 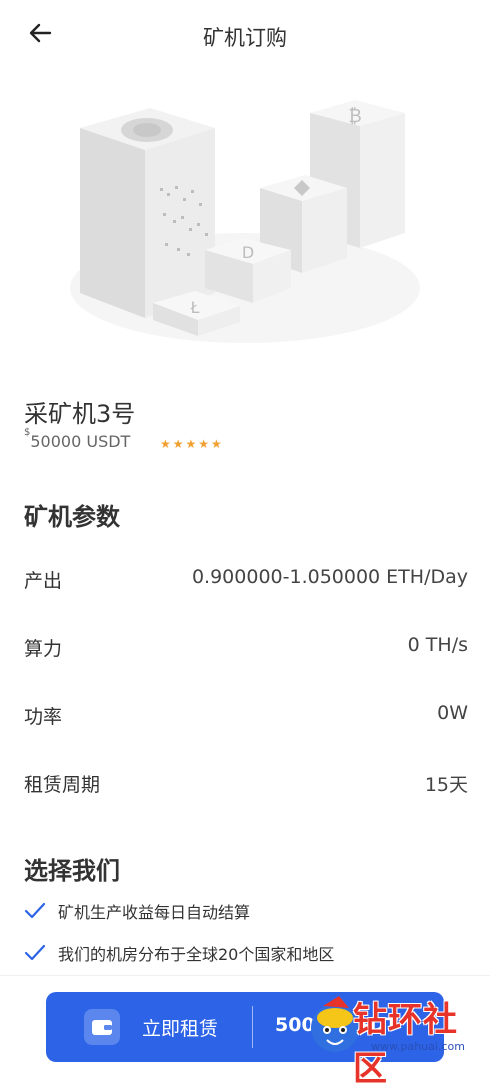 What do you see at coordinates (72, 517) in the screenshot?
I see `params-section-title: 矿机参数` at bounding box center [72, 517].